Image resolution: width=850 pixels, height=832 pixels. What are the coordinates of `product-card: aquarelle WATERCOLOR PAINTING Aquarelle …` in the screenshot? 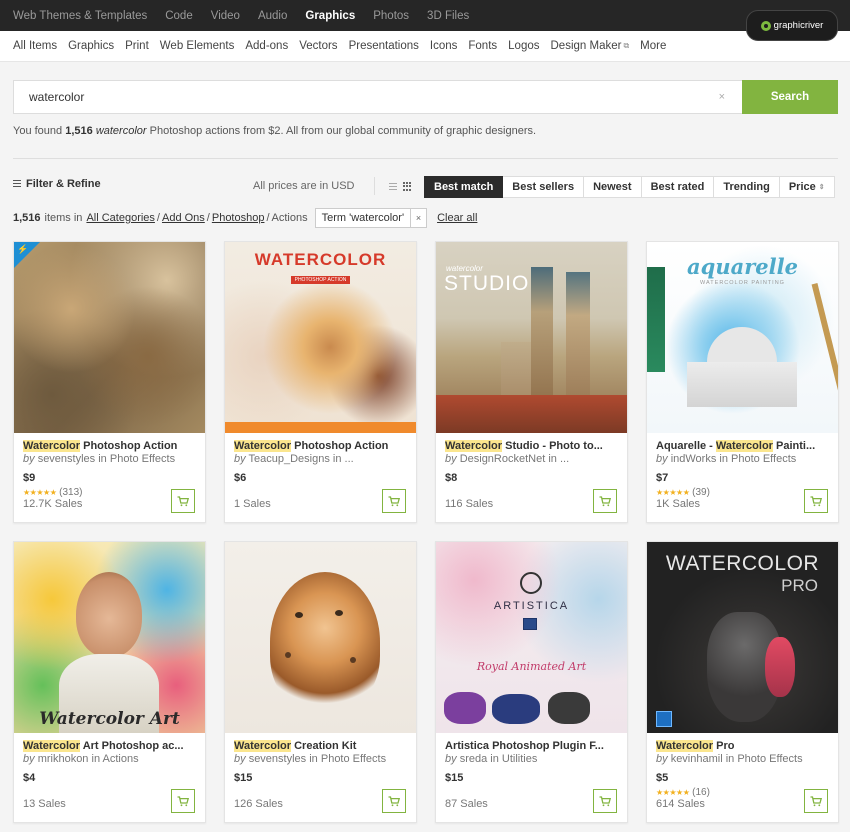 It's located at (742, 382).